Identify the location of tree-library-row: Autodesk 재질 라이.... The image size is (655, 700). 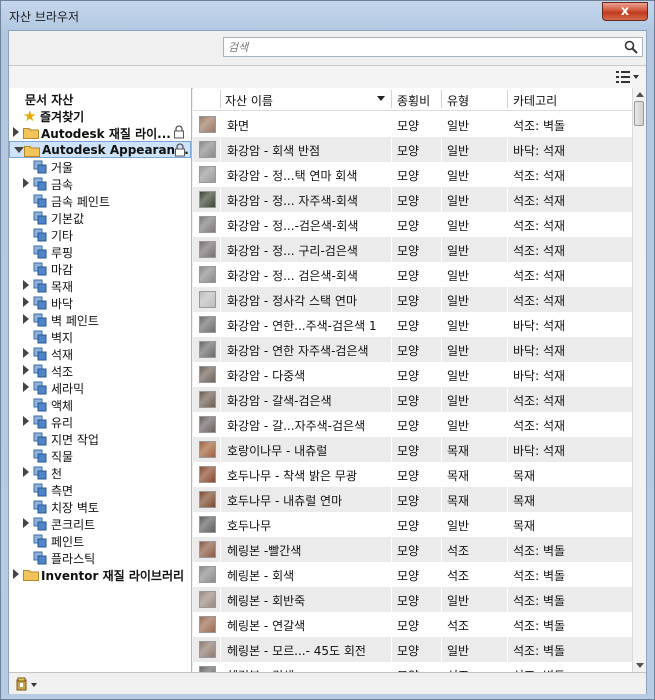
(100, 132).